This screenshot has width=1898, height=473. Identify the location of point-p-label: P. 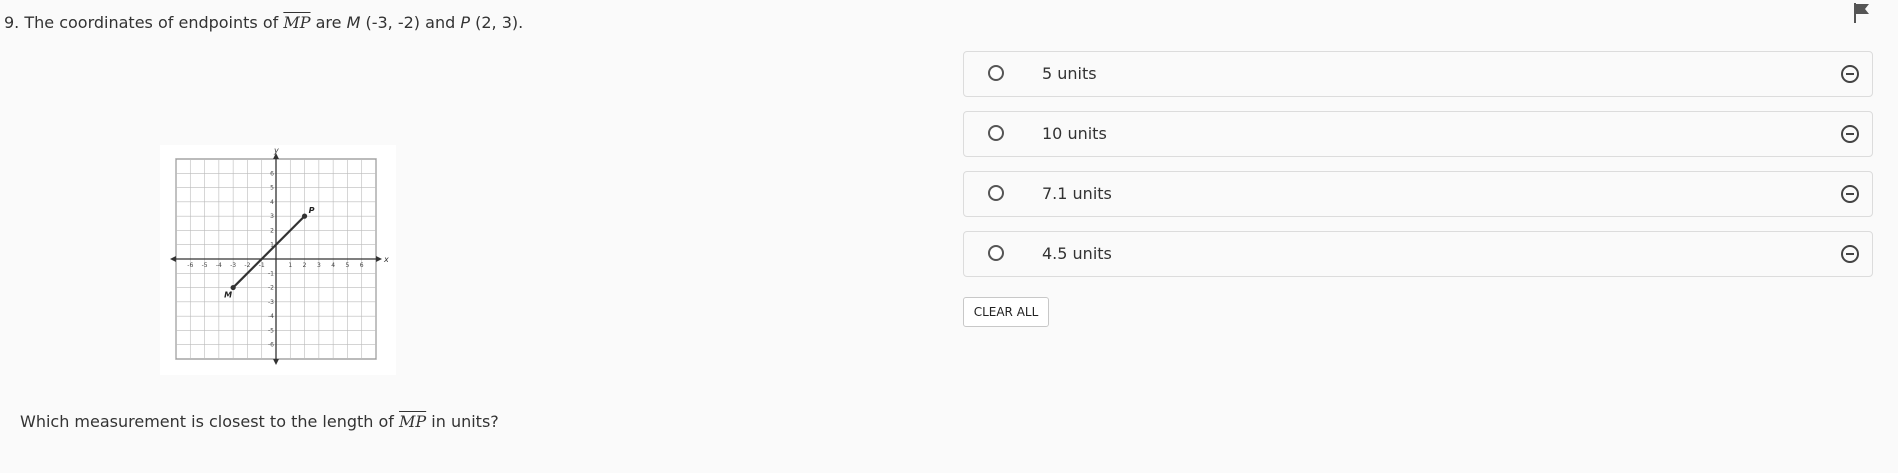
(465, 22).